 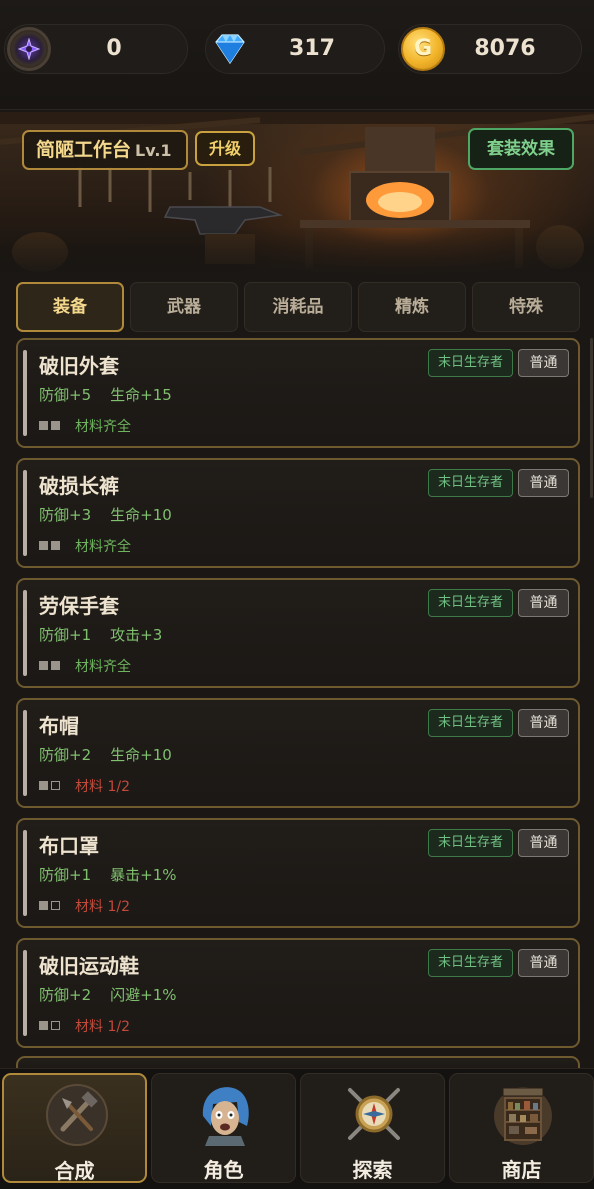 I want to click on recipe-stats: 防御+3 生命+10, so click(x=105, y=515).